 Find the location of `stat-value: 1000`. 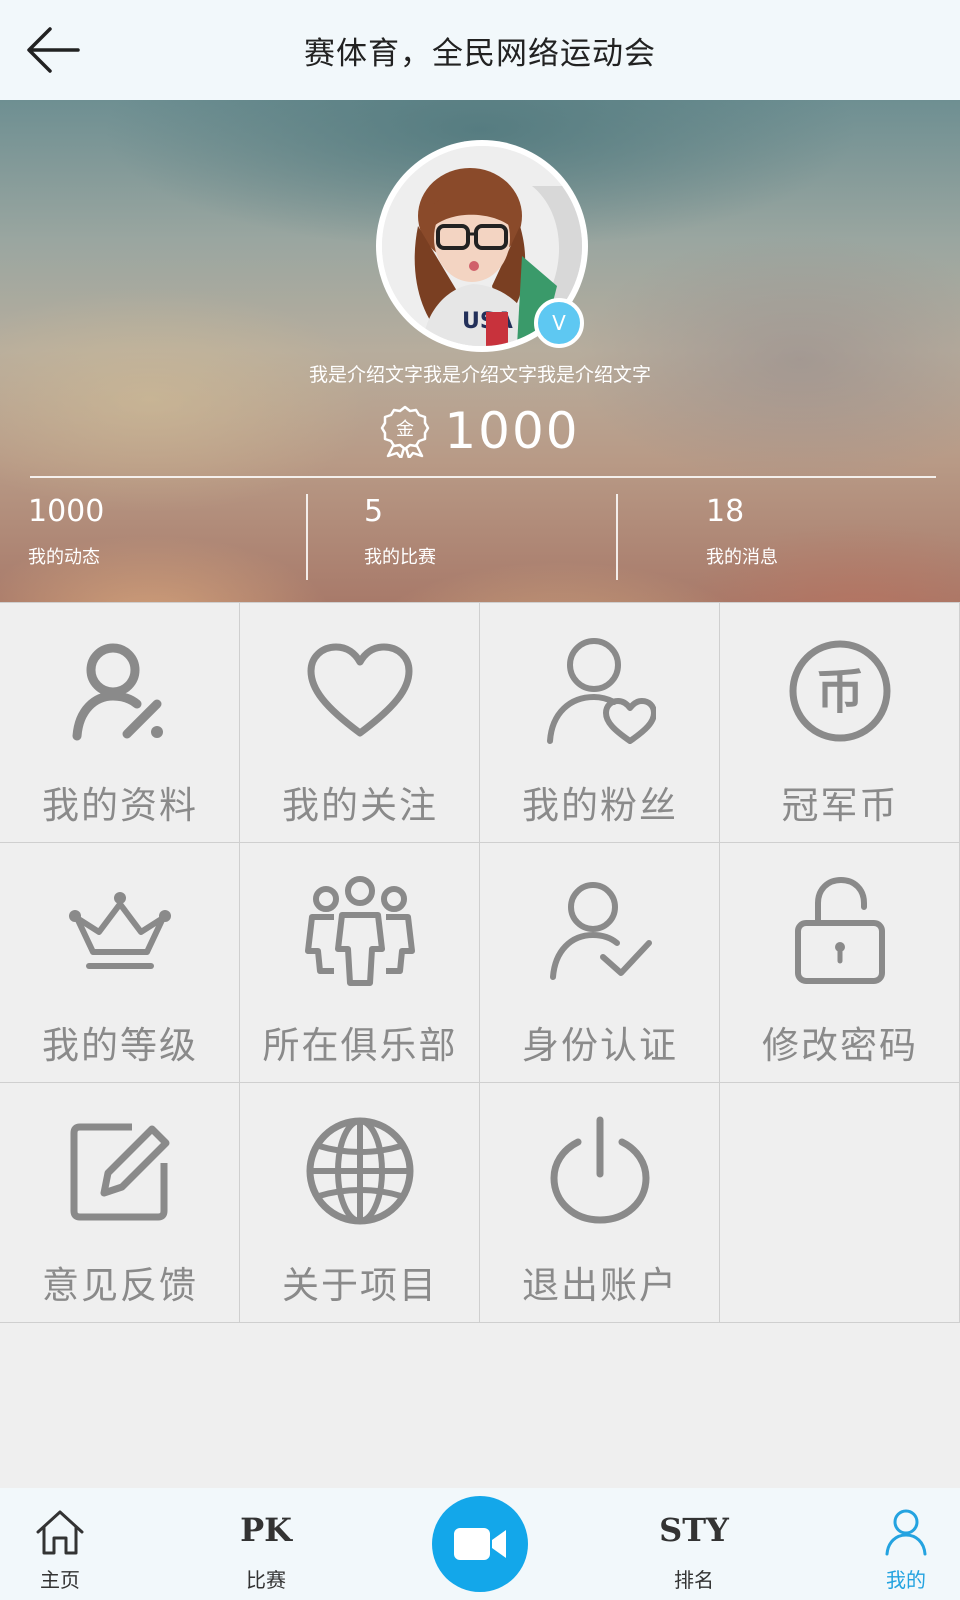

stat-value: 1000 is located at coordinates (66, 511).